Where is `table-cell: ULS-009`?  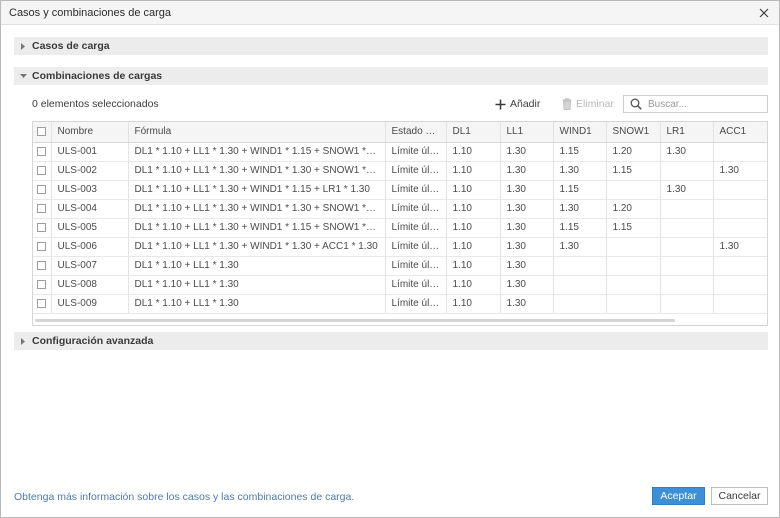 table-cell: ULS-009 is located at coordinates (90, 304).